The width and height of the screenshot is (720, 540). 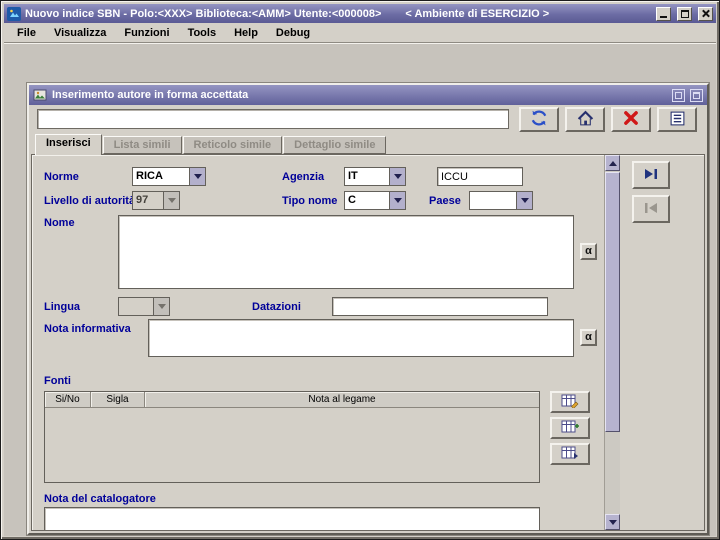 I want to click on scrollbar-thumb, so click(x=612, y=302).